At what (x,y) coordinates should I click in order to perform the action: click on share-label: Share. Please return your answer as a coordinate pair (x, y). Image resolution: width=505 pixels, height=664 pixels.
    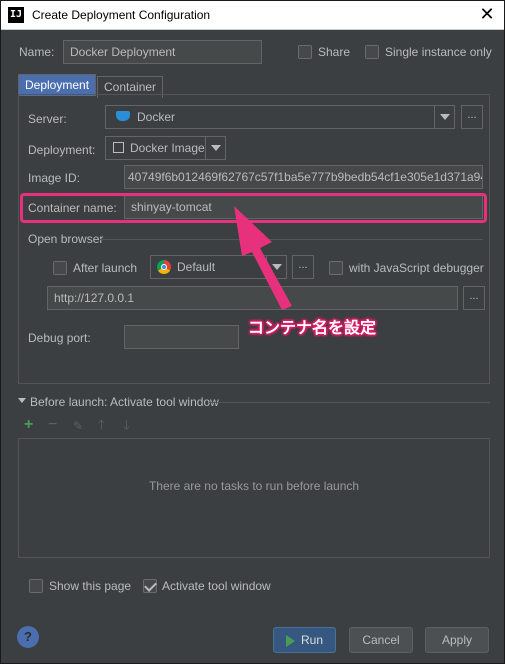
    Looking at the image, I should click on (334, 52).